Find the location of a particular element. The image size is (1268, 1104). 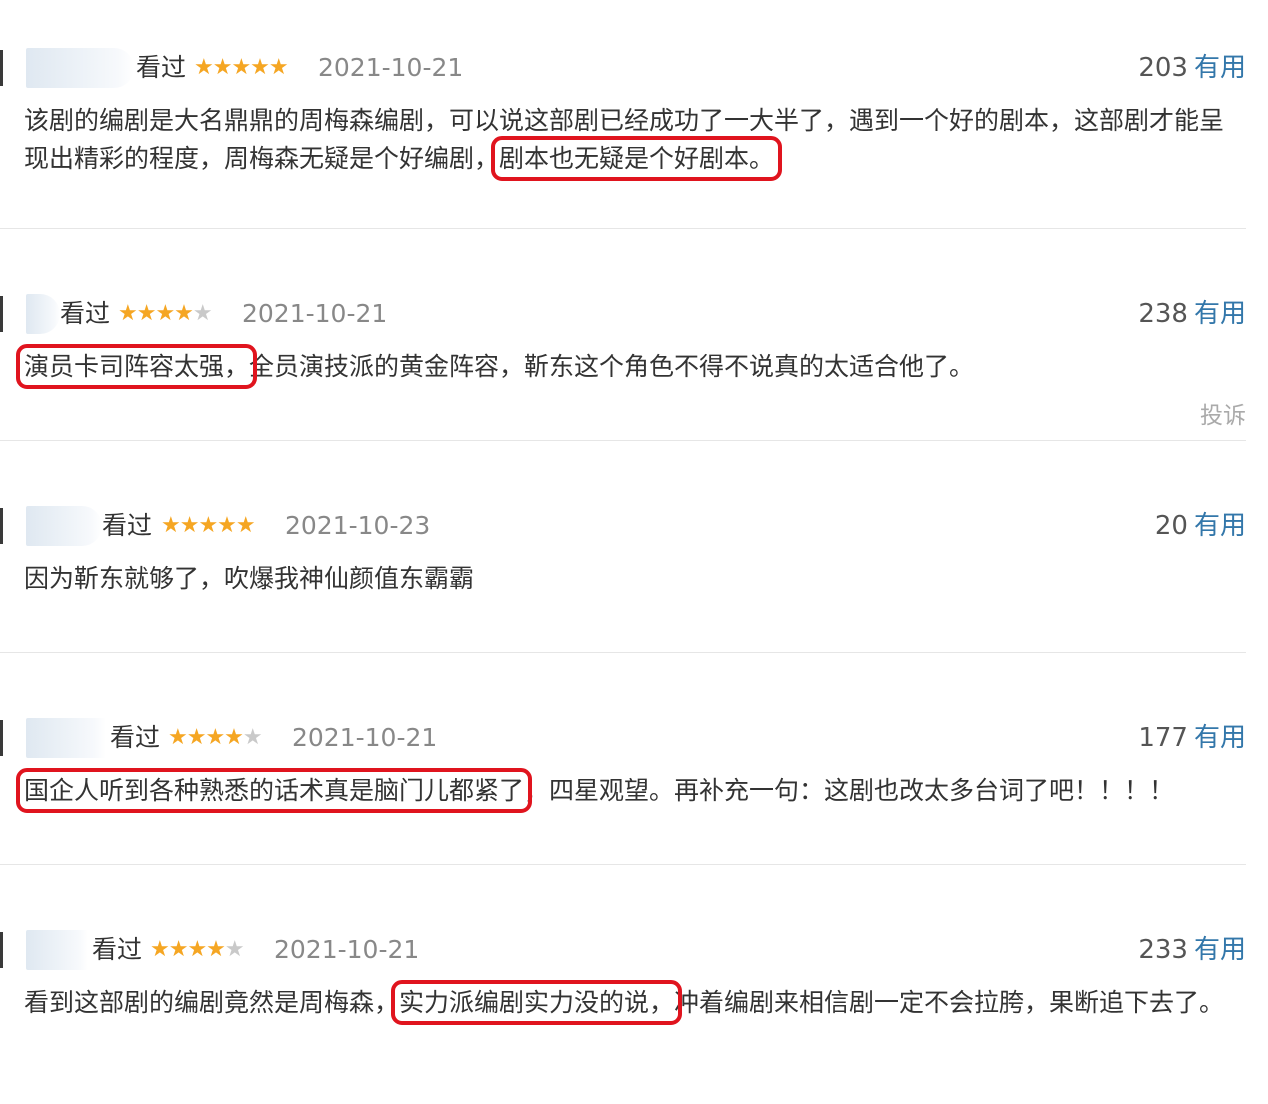

review-date: 2021-10-23 is located at coordinates (358, 525).